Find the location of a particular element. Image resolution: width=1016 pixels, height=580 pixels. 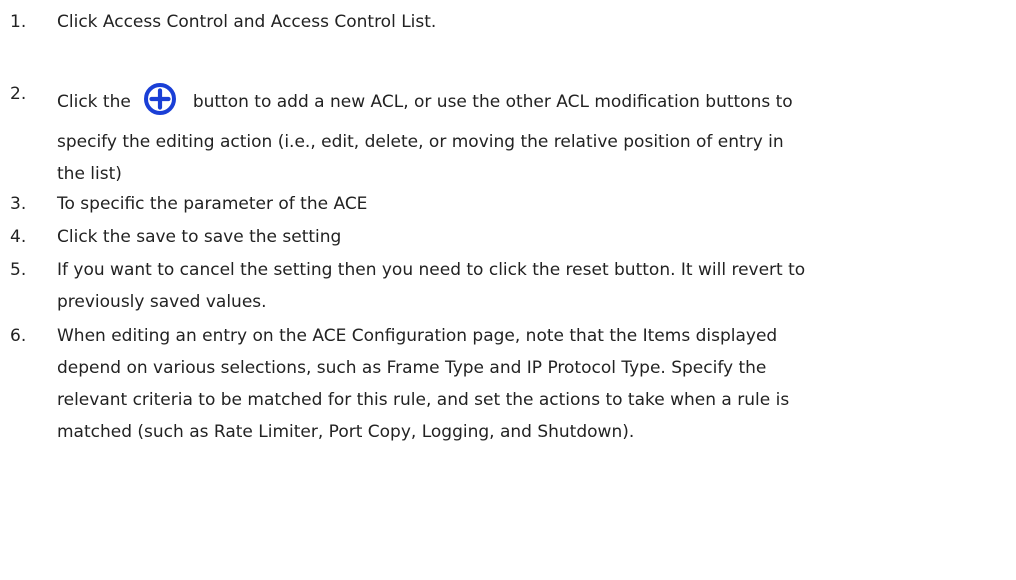

step-text: To specific the parameter of the ACE is located at coordinates (212, 204).